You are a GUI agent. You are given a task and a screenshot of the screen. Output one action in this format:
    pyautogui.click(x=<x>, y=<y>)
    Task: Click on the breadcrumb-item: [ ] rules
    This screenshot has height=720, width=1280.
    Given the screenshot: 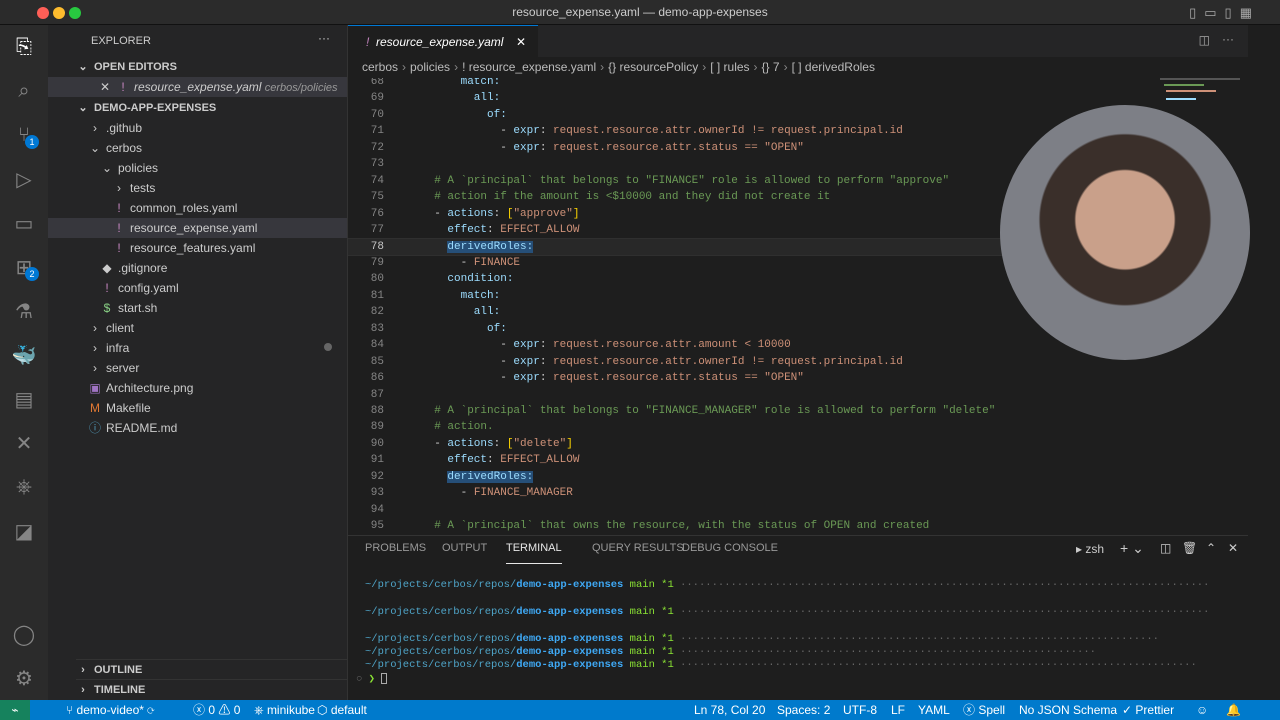 What is the action you would take?
    pyautogui.click(x=729, y=67)
    